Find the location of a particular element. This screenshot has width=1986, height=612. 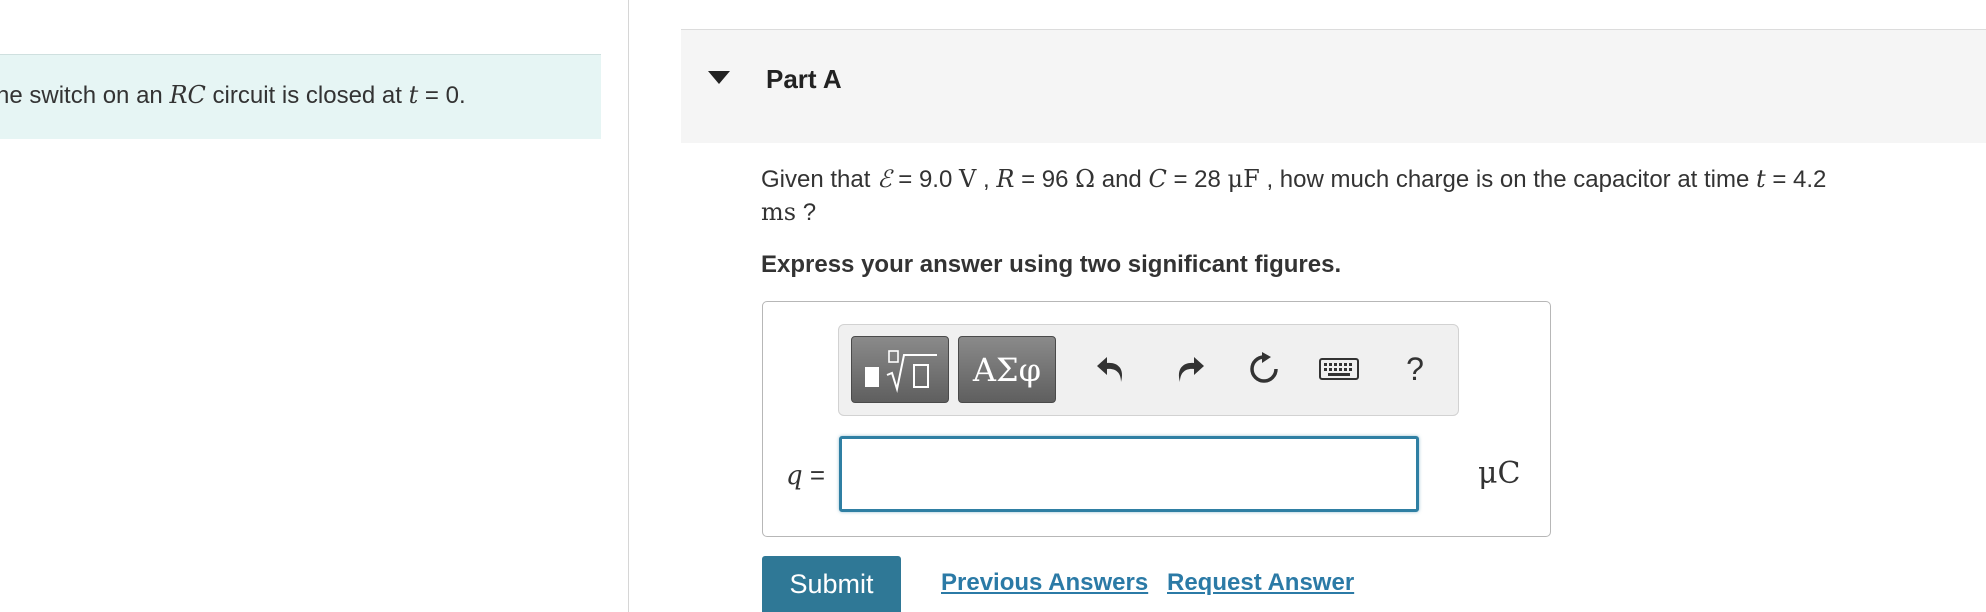

q-given: Given that is located at coordinates (819, 179).